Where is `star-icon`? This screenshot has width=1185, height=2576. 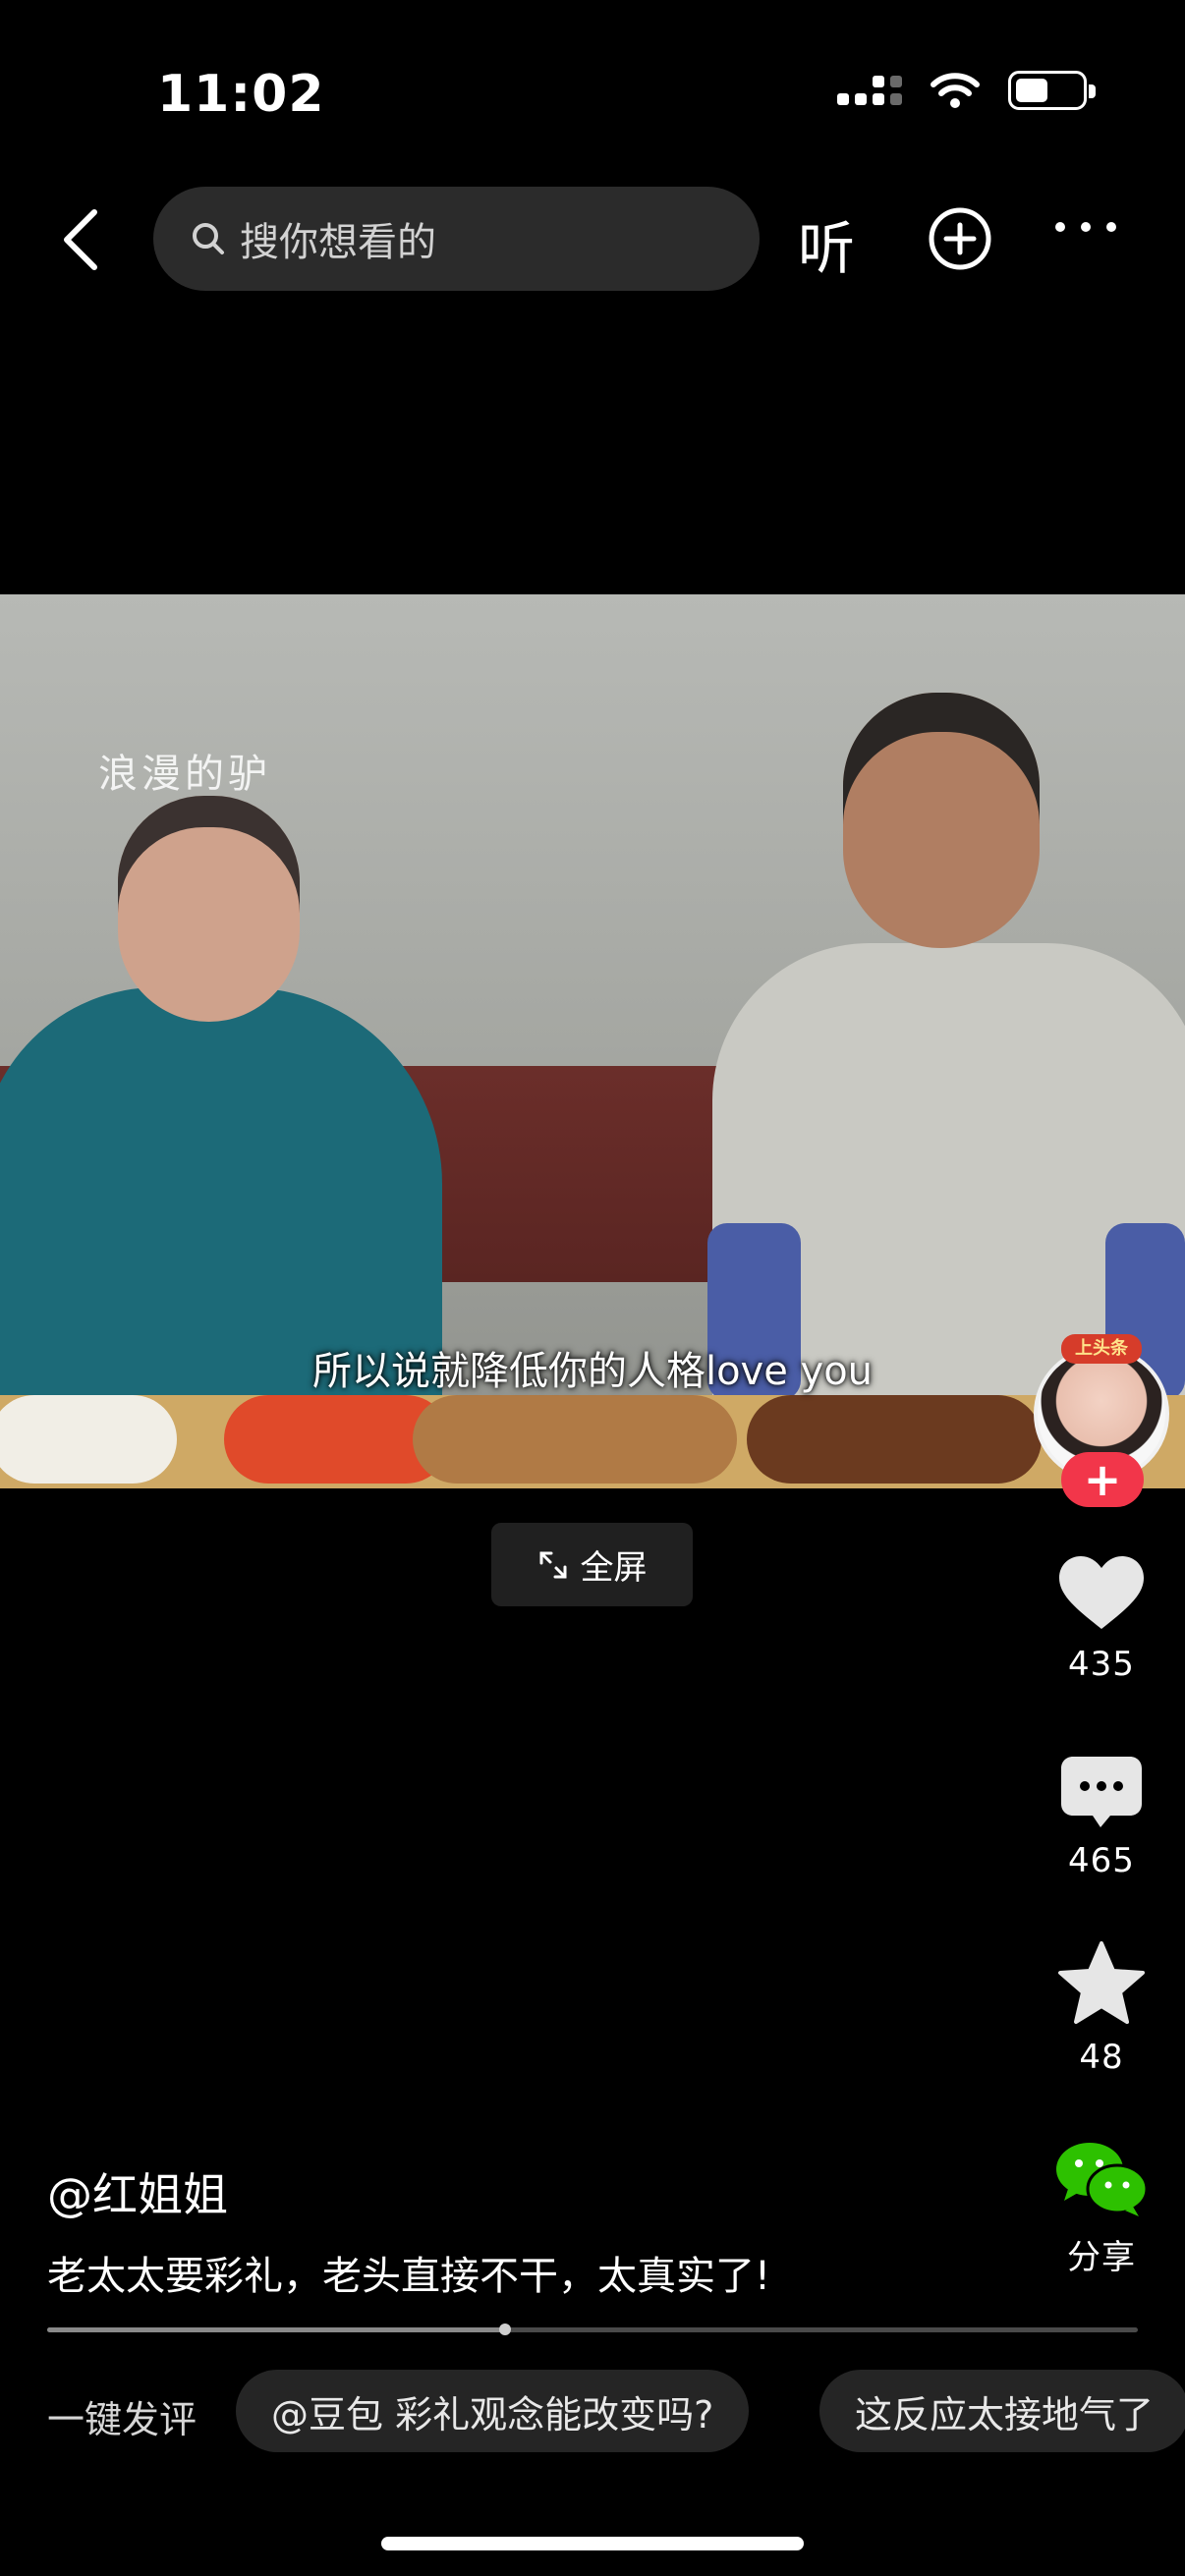
star-icon is located at coordinates (1102, 1982).